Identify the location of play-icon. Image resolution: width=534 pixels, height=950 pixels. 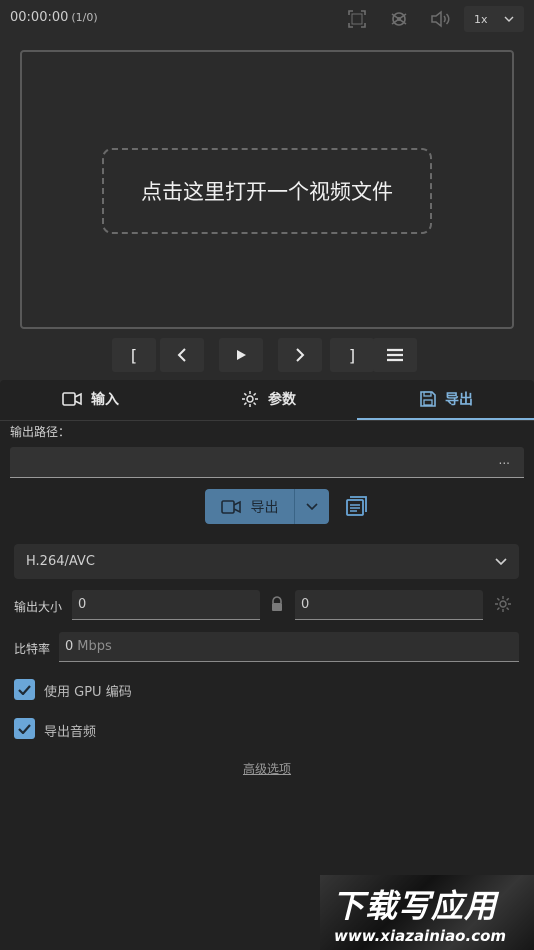
(241, 355).